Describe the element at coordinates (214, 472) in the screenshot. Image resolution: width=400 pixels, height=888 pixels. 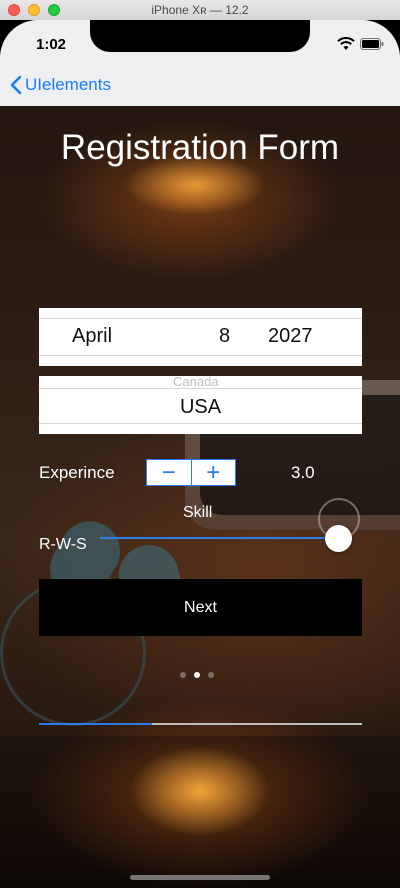
I see `increment-button: +` at that location.